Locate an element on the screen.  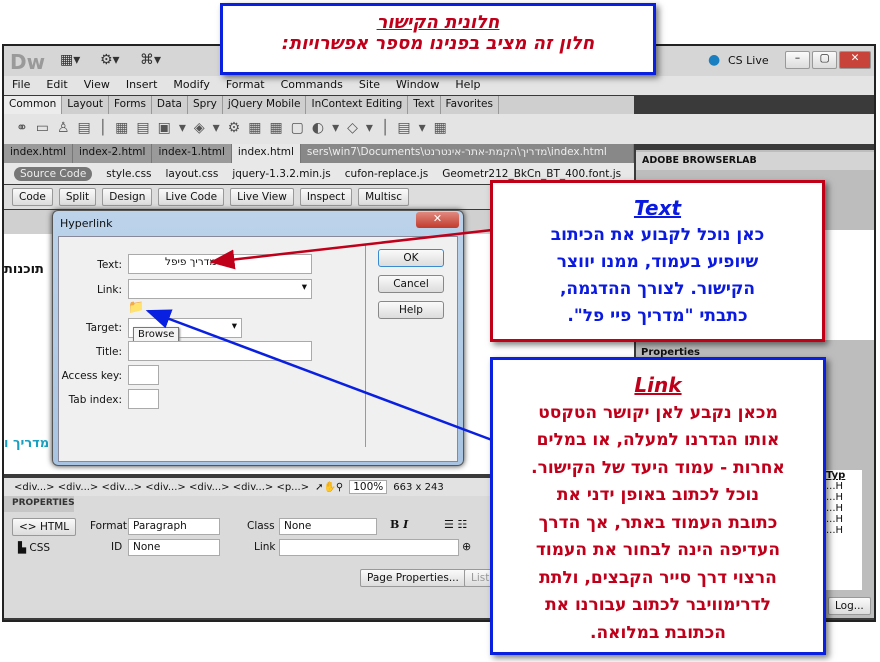
callout-line: לדרימוויבר לכתוב עבורנו את is located at coordinates (658, 605).